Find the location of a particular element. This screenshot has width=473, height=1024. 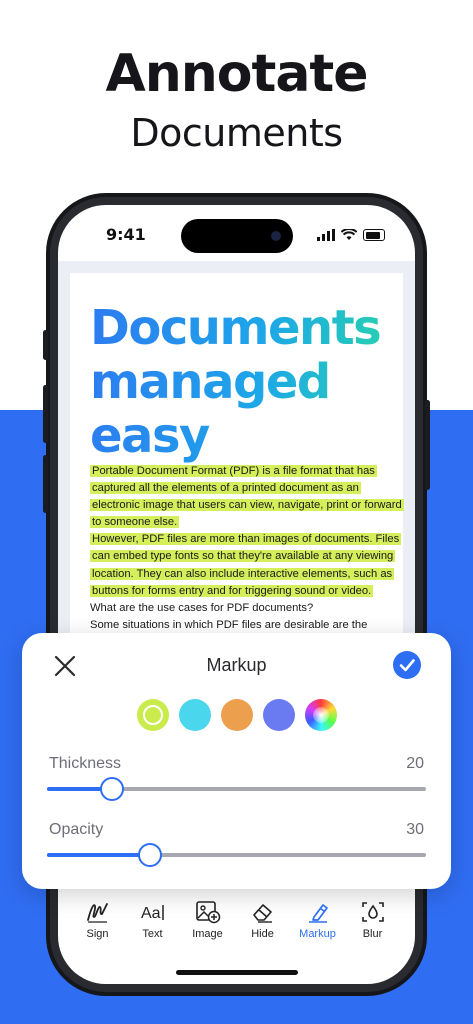

thickness-label: Thickness is located at coordinates (85, 763).